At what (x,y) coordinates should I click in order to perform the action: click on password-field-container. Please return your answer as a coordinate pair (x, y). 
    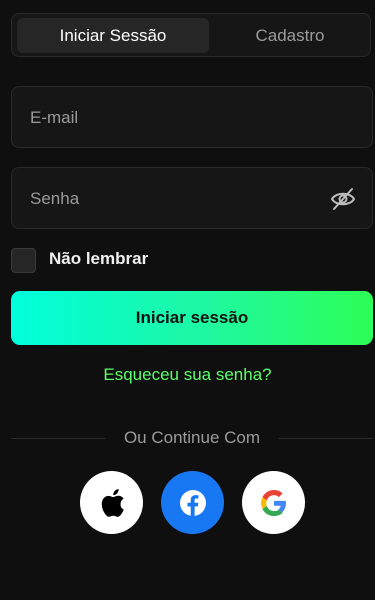
    Looking at the image, I should click on (192, 198).